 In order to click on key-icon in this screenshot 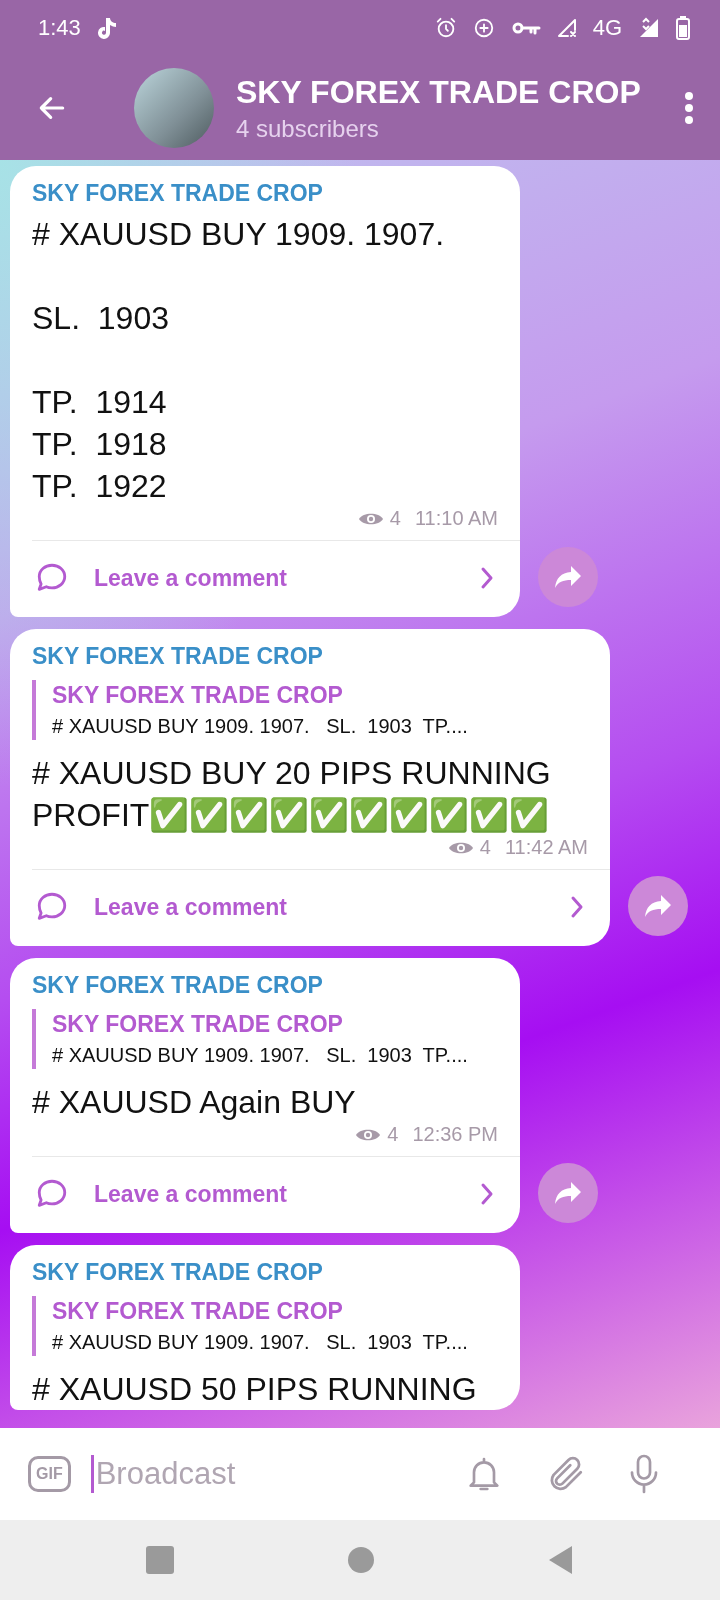, I will do `click(525, 28)`.